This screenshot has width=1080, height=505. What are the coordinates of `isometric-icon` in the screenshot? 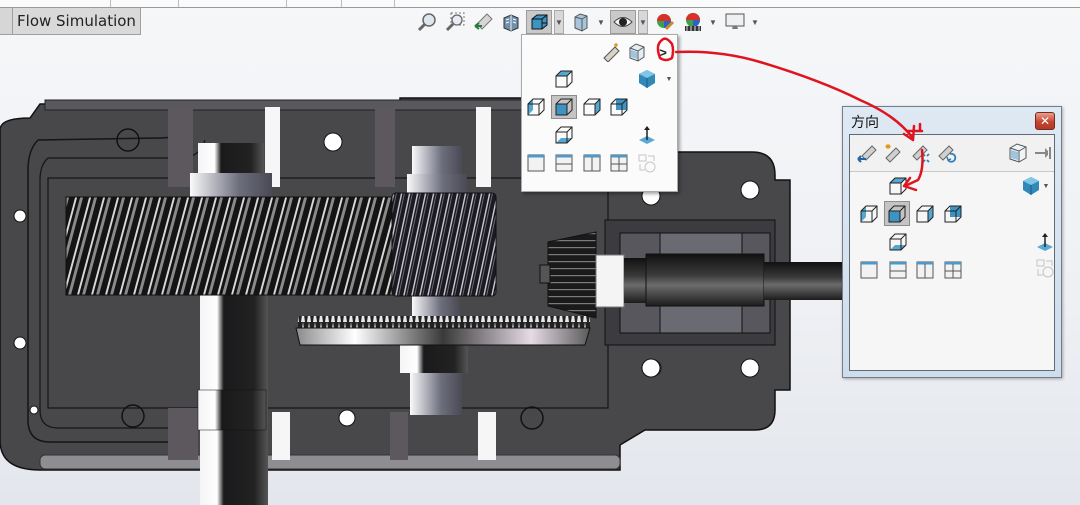 It's located at (647, 79).